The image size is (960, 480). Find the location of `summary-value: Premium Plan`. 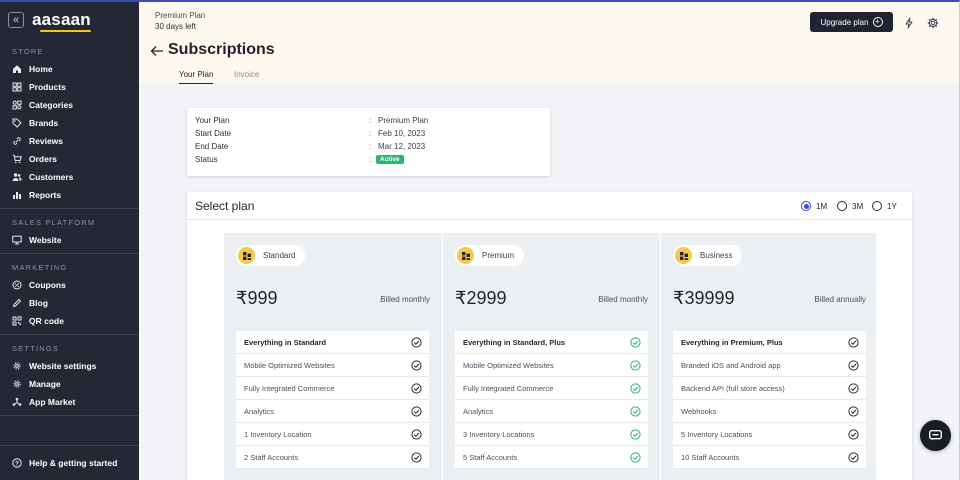

summary-value: Premium Plan is located at coordinates (403, 120).